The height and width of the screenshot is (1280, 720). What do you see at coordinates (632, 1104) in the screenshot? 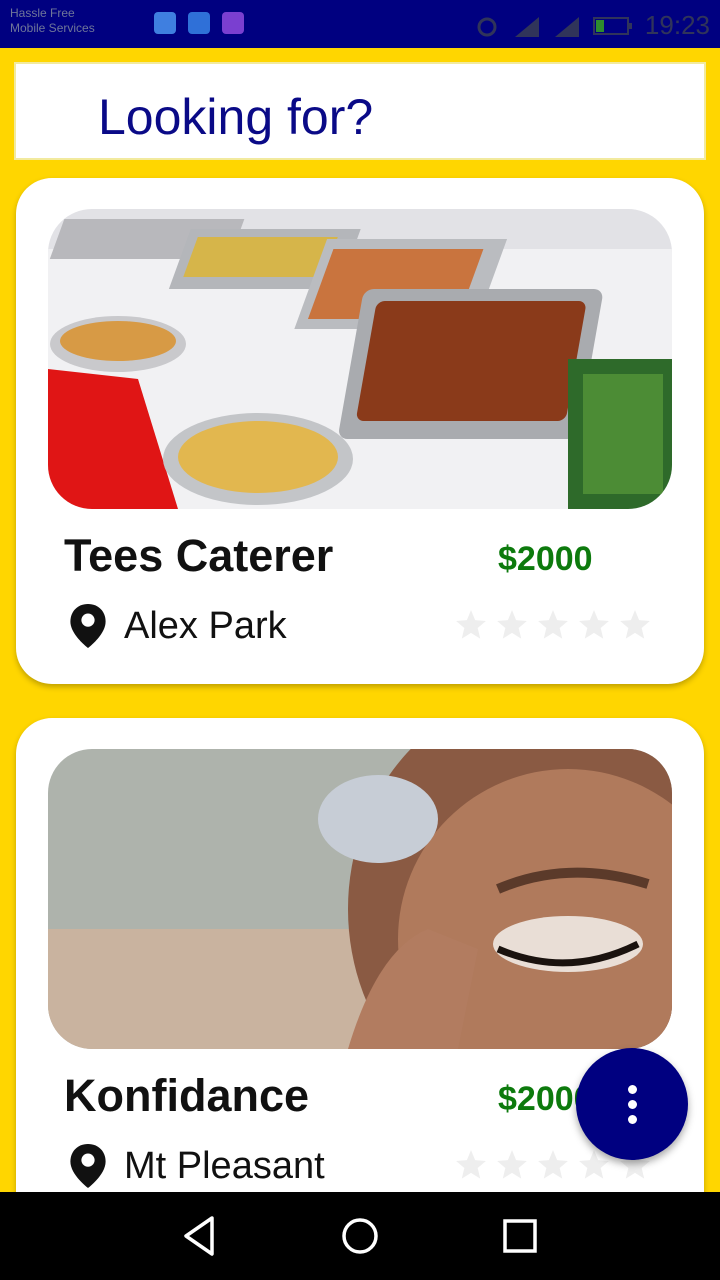
I see `more-options-button` at bounding box center [632, 1104].